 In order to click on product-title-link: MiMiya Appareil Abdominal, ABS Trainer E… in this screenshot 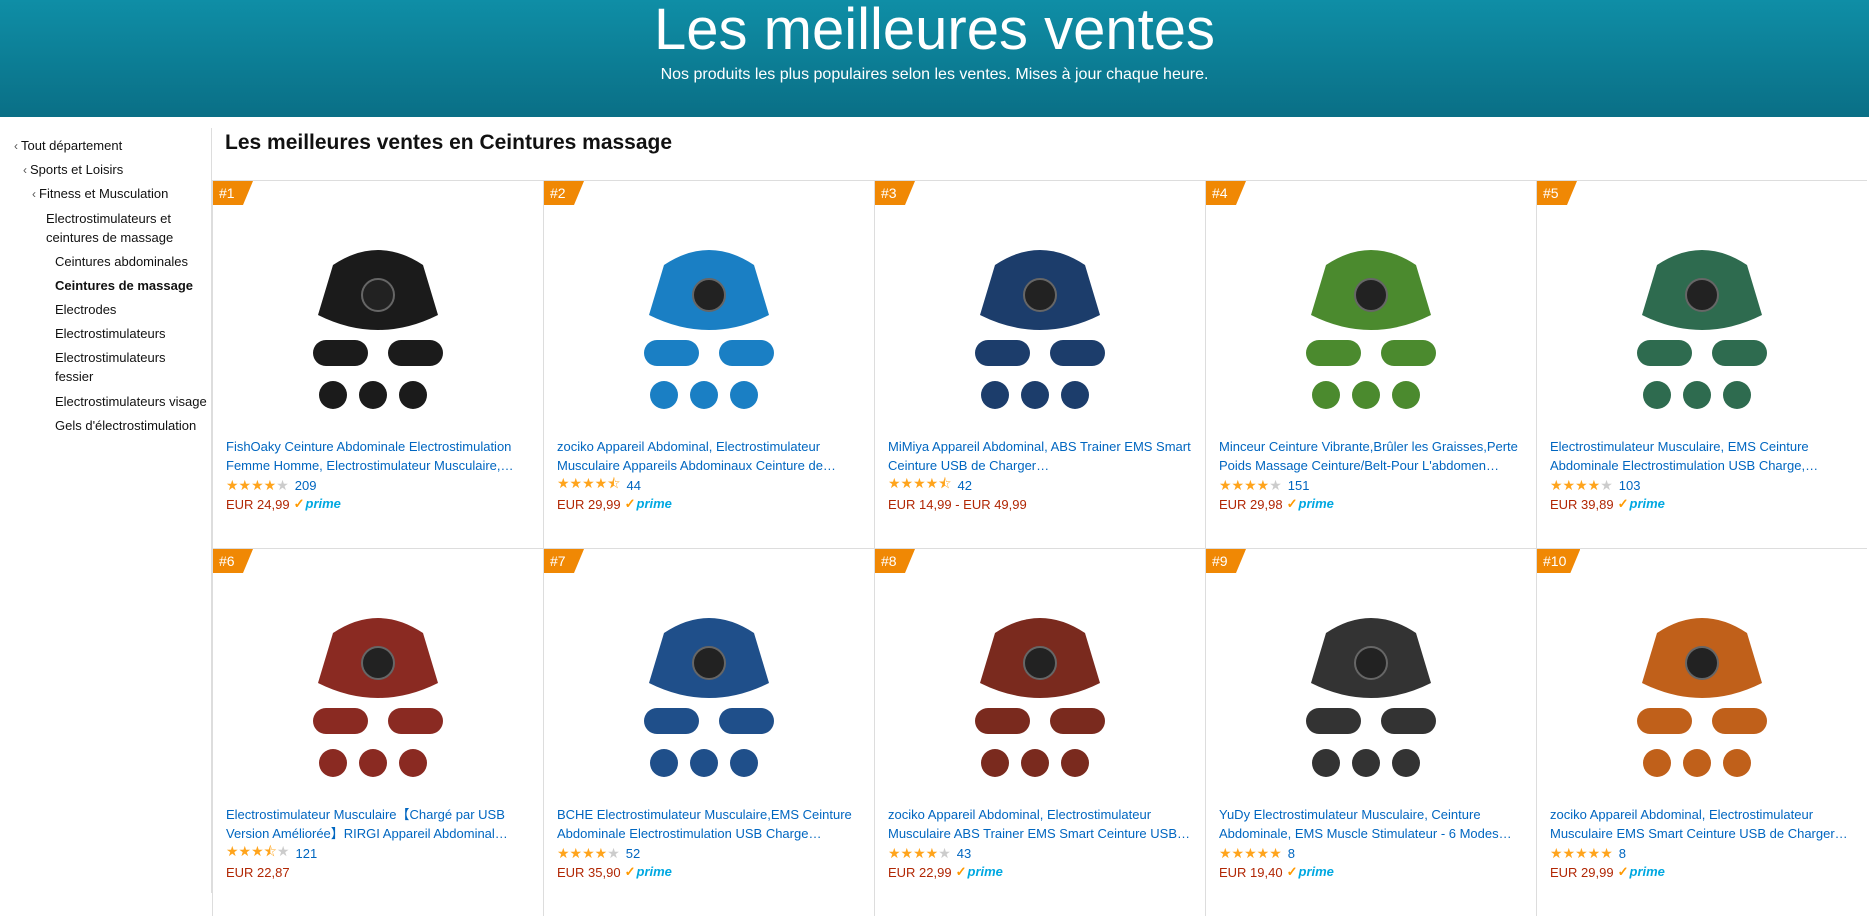, I will do `click(1043, 456)`.